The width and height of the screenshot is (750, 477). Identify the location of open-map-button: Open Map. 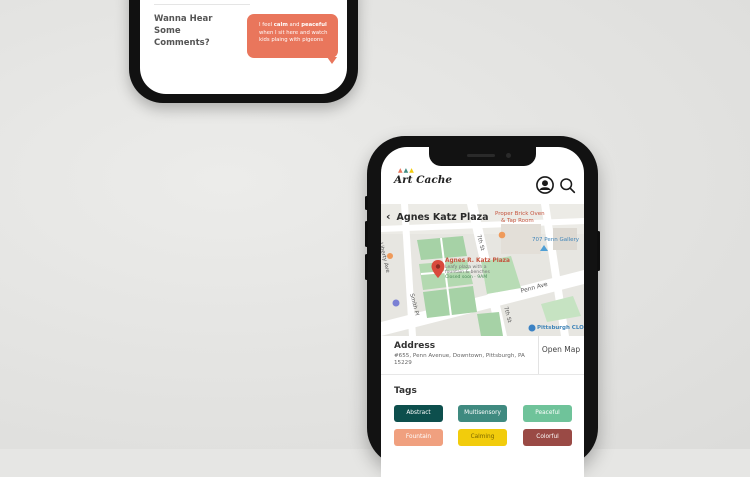
(561, 350).